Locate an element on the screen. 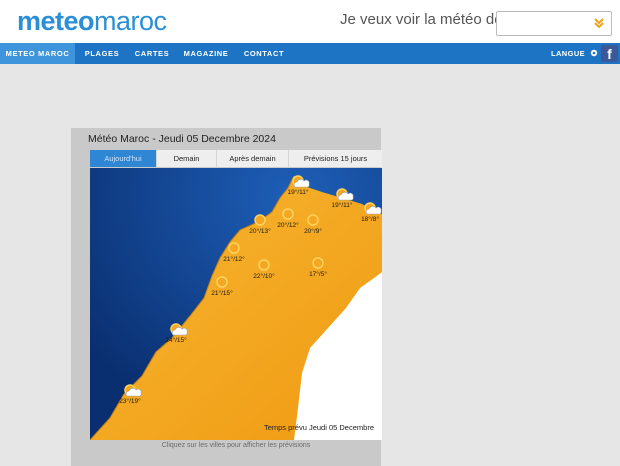  city-temperature: 22°/10° is located at coordinates (264, 276).